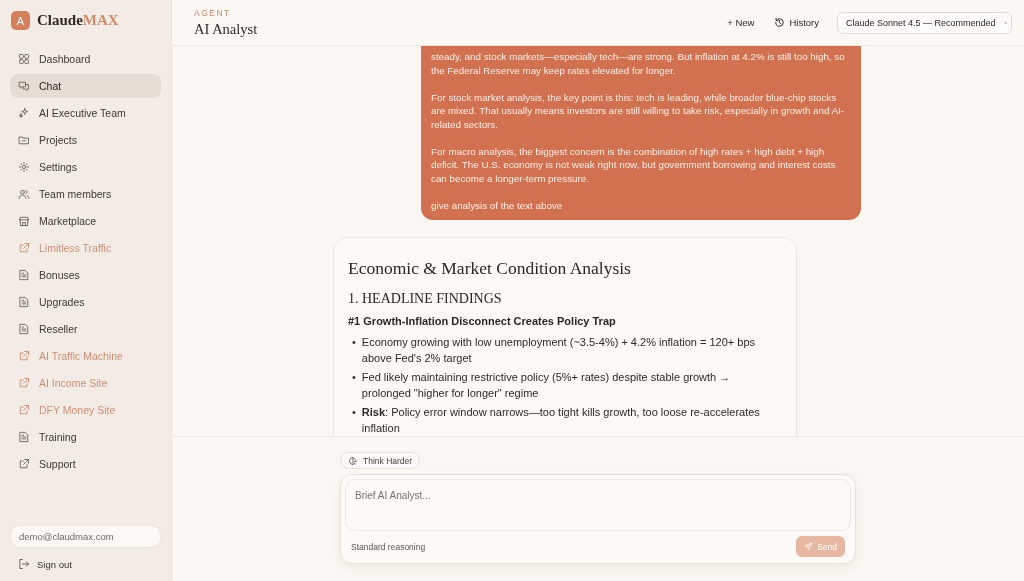 The width and height of the screenshot is (1024, 581). What do you see at coordinates (809, 546) in the screenshot?
I see `send-icon` at bounding box center [809, 546].